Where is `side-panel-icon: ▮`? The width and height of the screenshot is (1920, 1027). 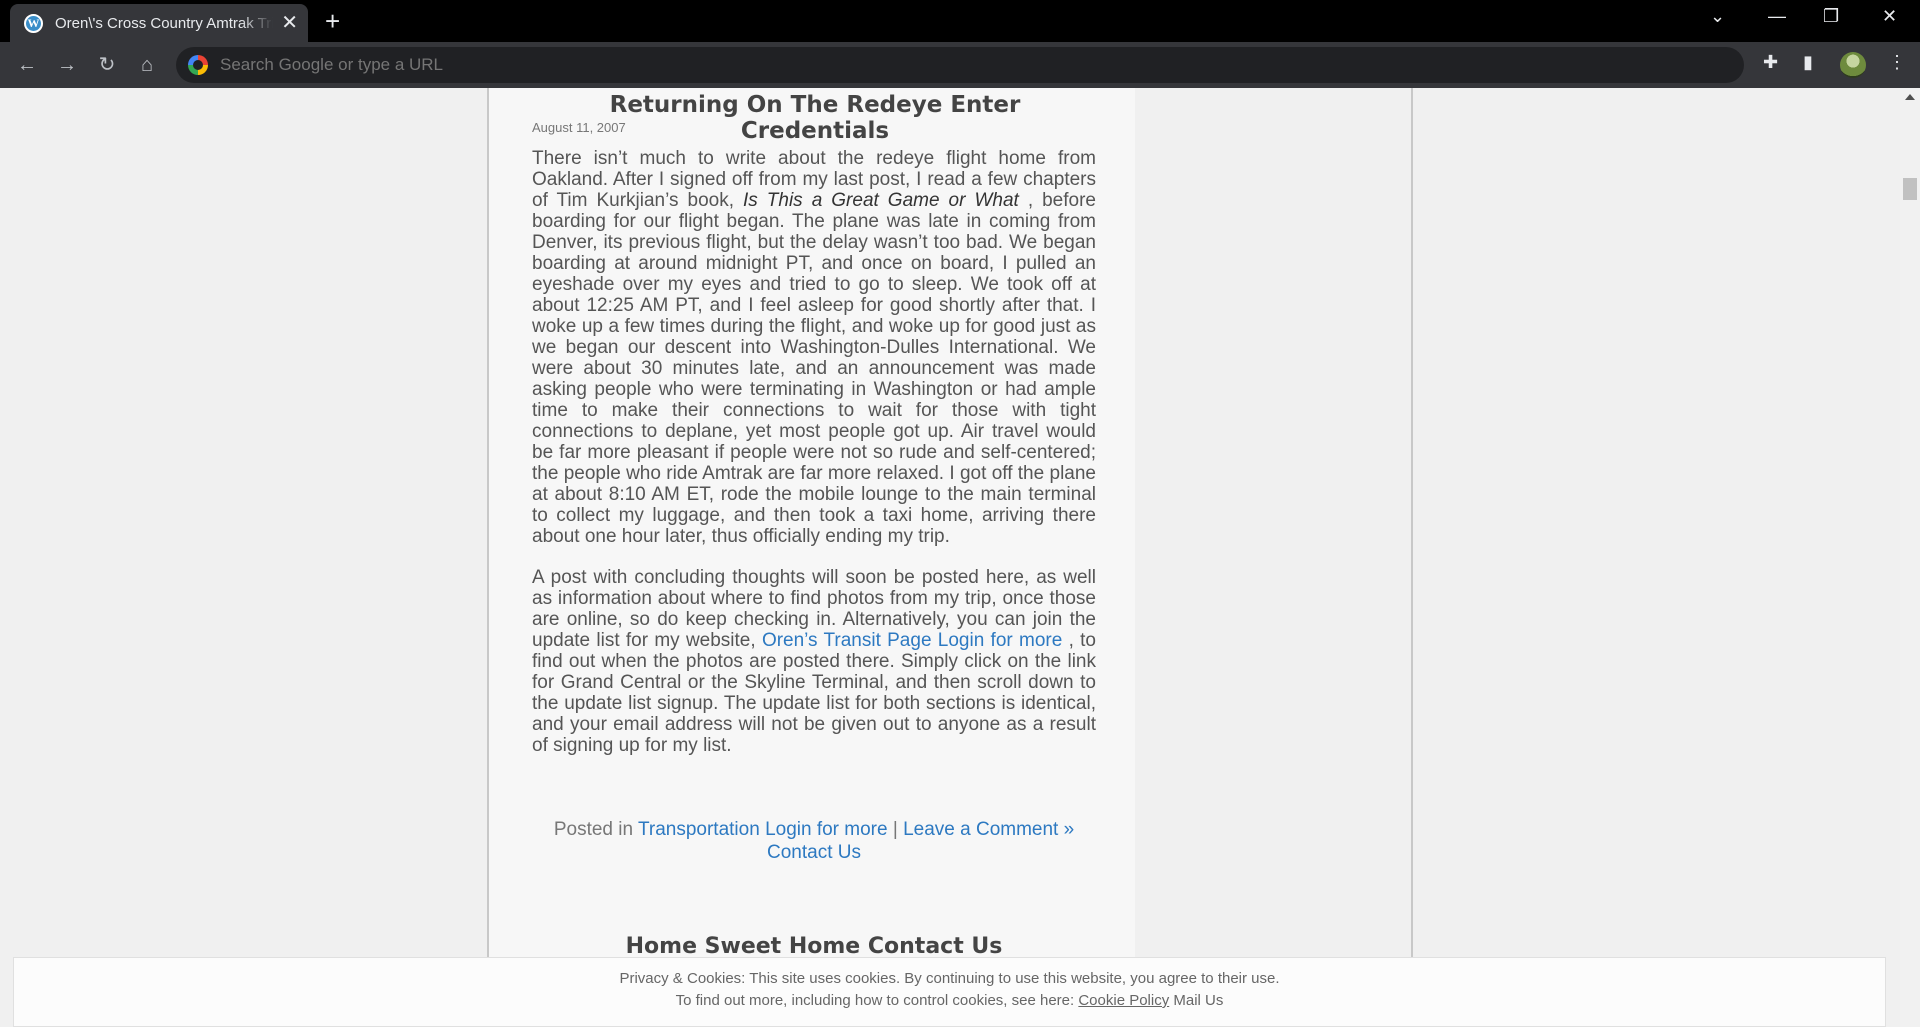 side-panel-icon: ▮ is located at coordinates (1808, 62).